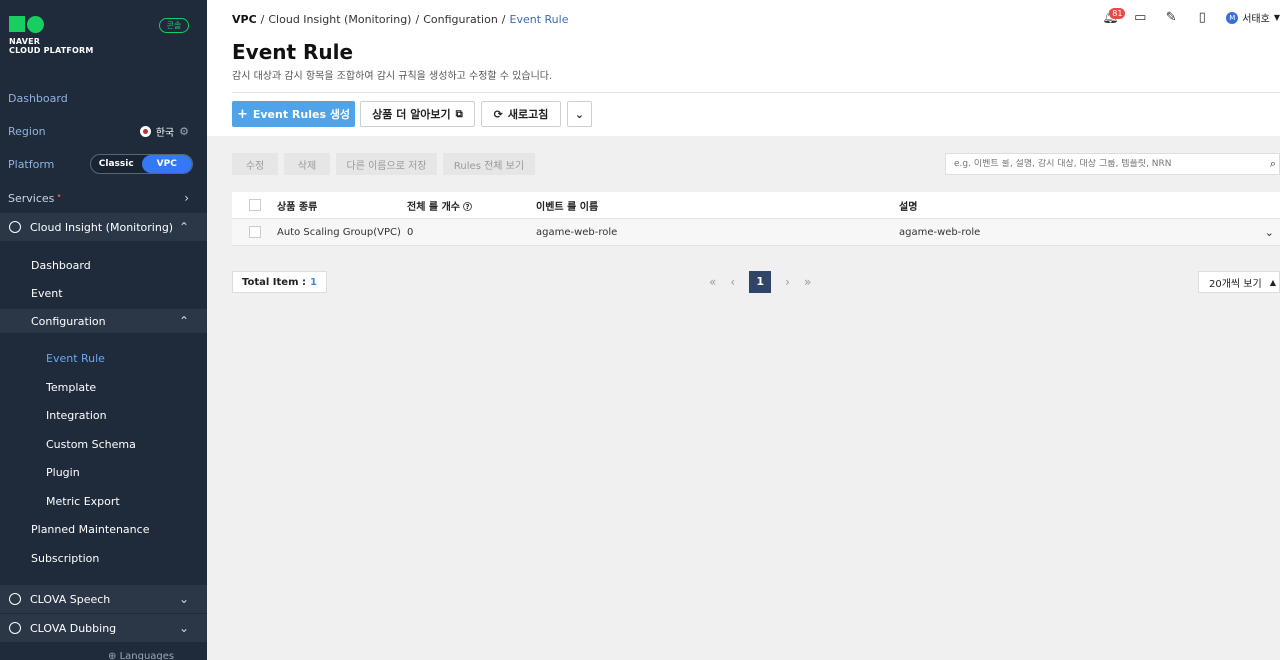 The image size is (1280, 660). I want to click on col-count-label: 전체 룰 개수, so click(433, 207).